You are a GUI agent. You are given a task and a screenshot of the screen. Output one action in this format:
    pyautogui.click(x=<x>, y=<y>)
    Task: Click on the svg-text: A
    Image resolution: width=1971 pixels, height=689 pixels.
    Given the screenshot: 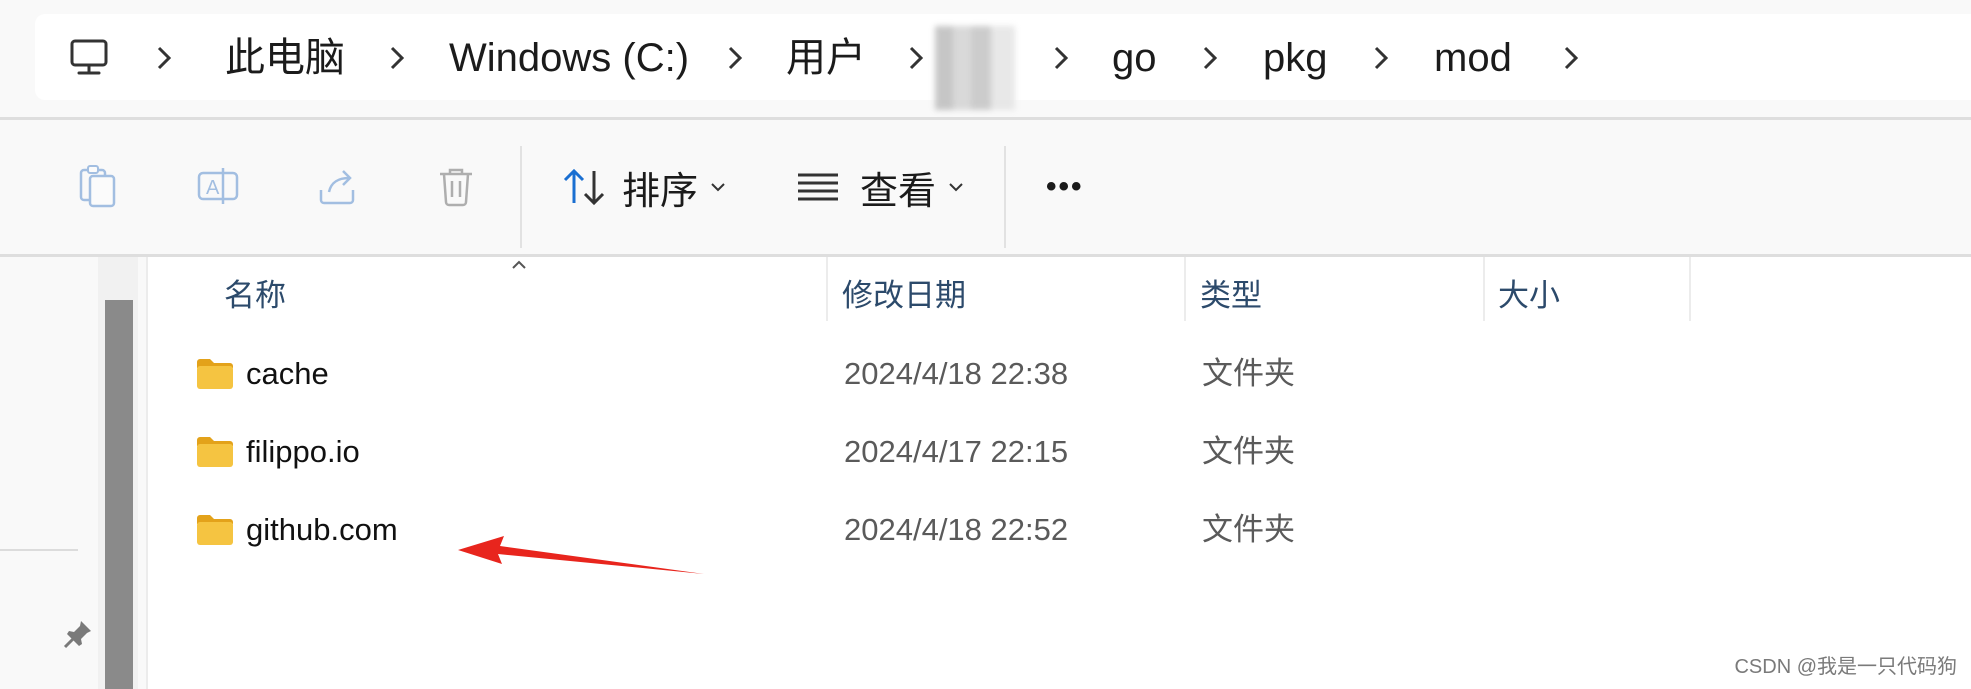 What is the action you would take?
    pyautogui.click(x=213, y=188)
    